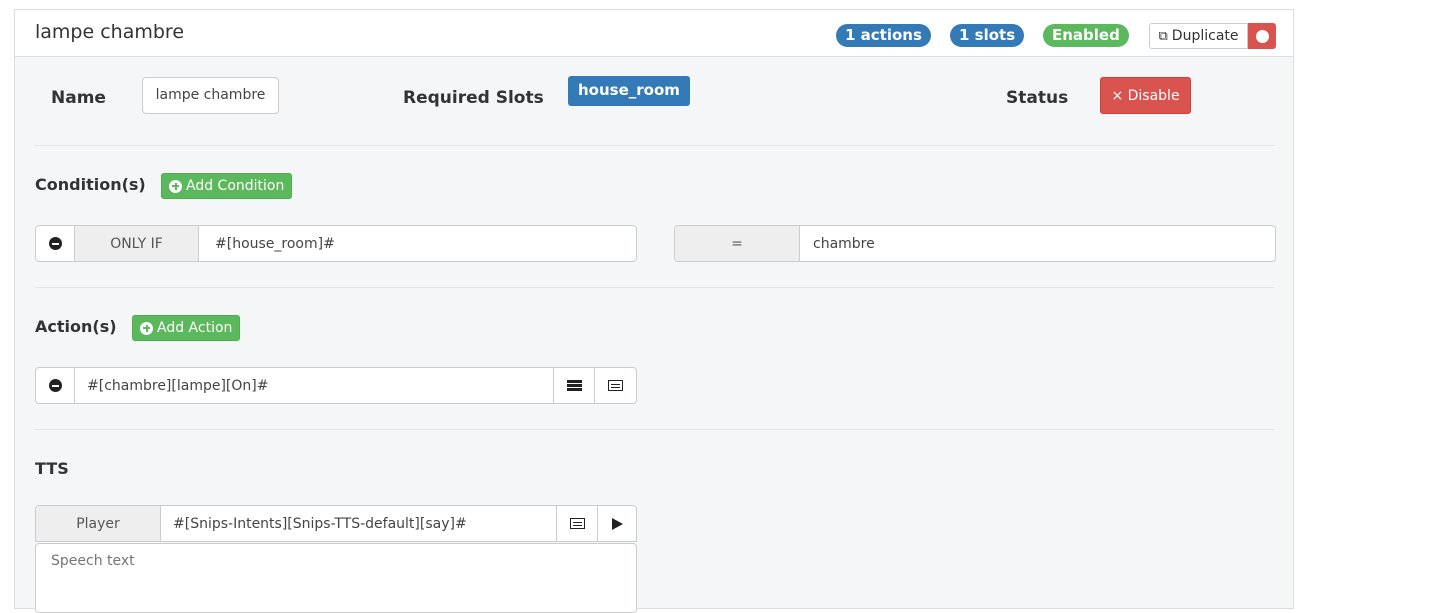 This screenshot has height=613, width=1434. What do you see at coordinates (336, 578) in the screenshot?
I see `speech-text-input` at bounding box center [336, 578].